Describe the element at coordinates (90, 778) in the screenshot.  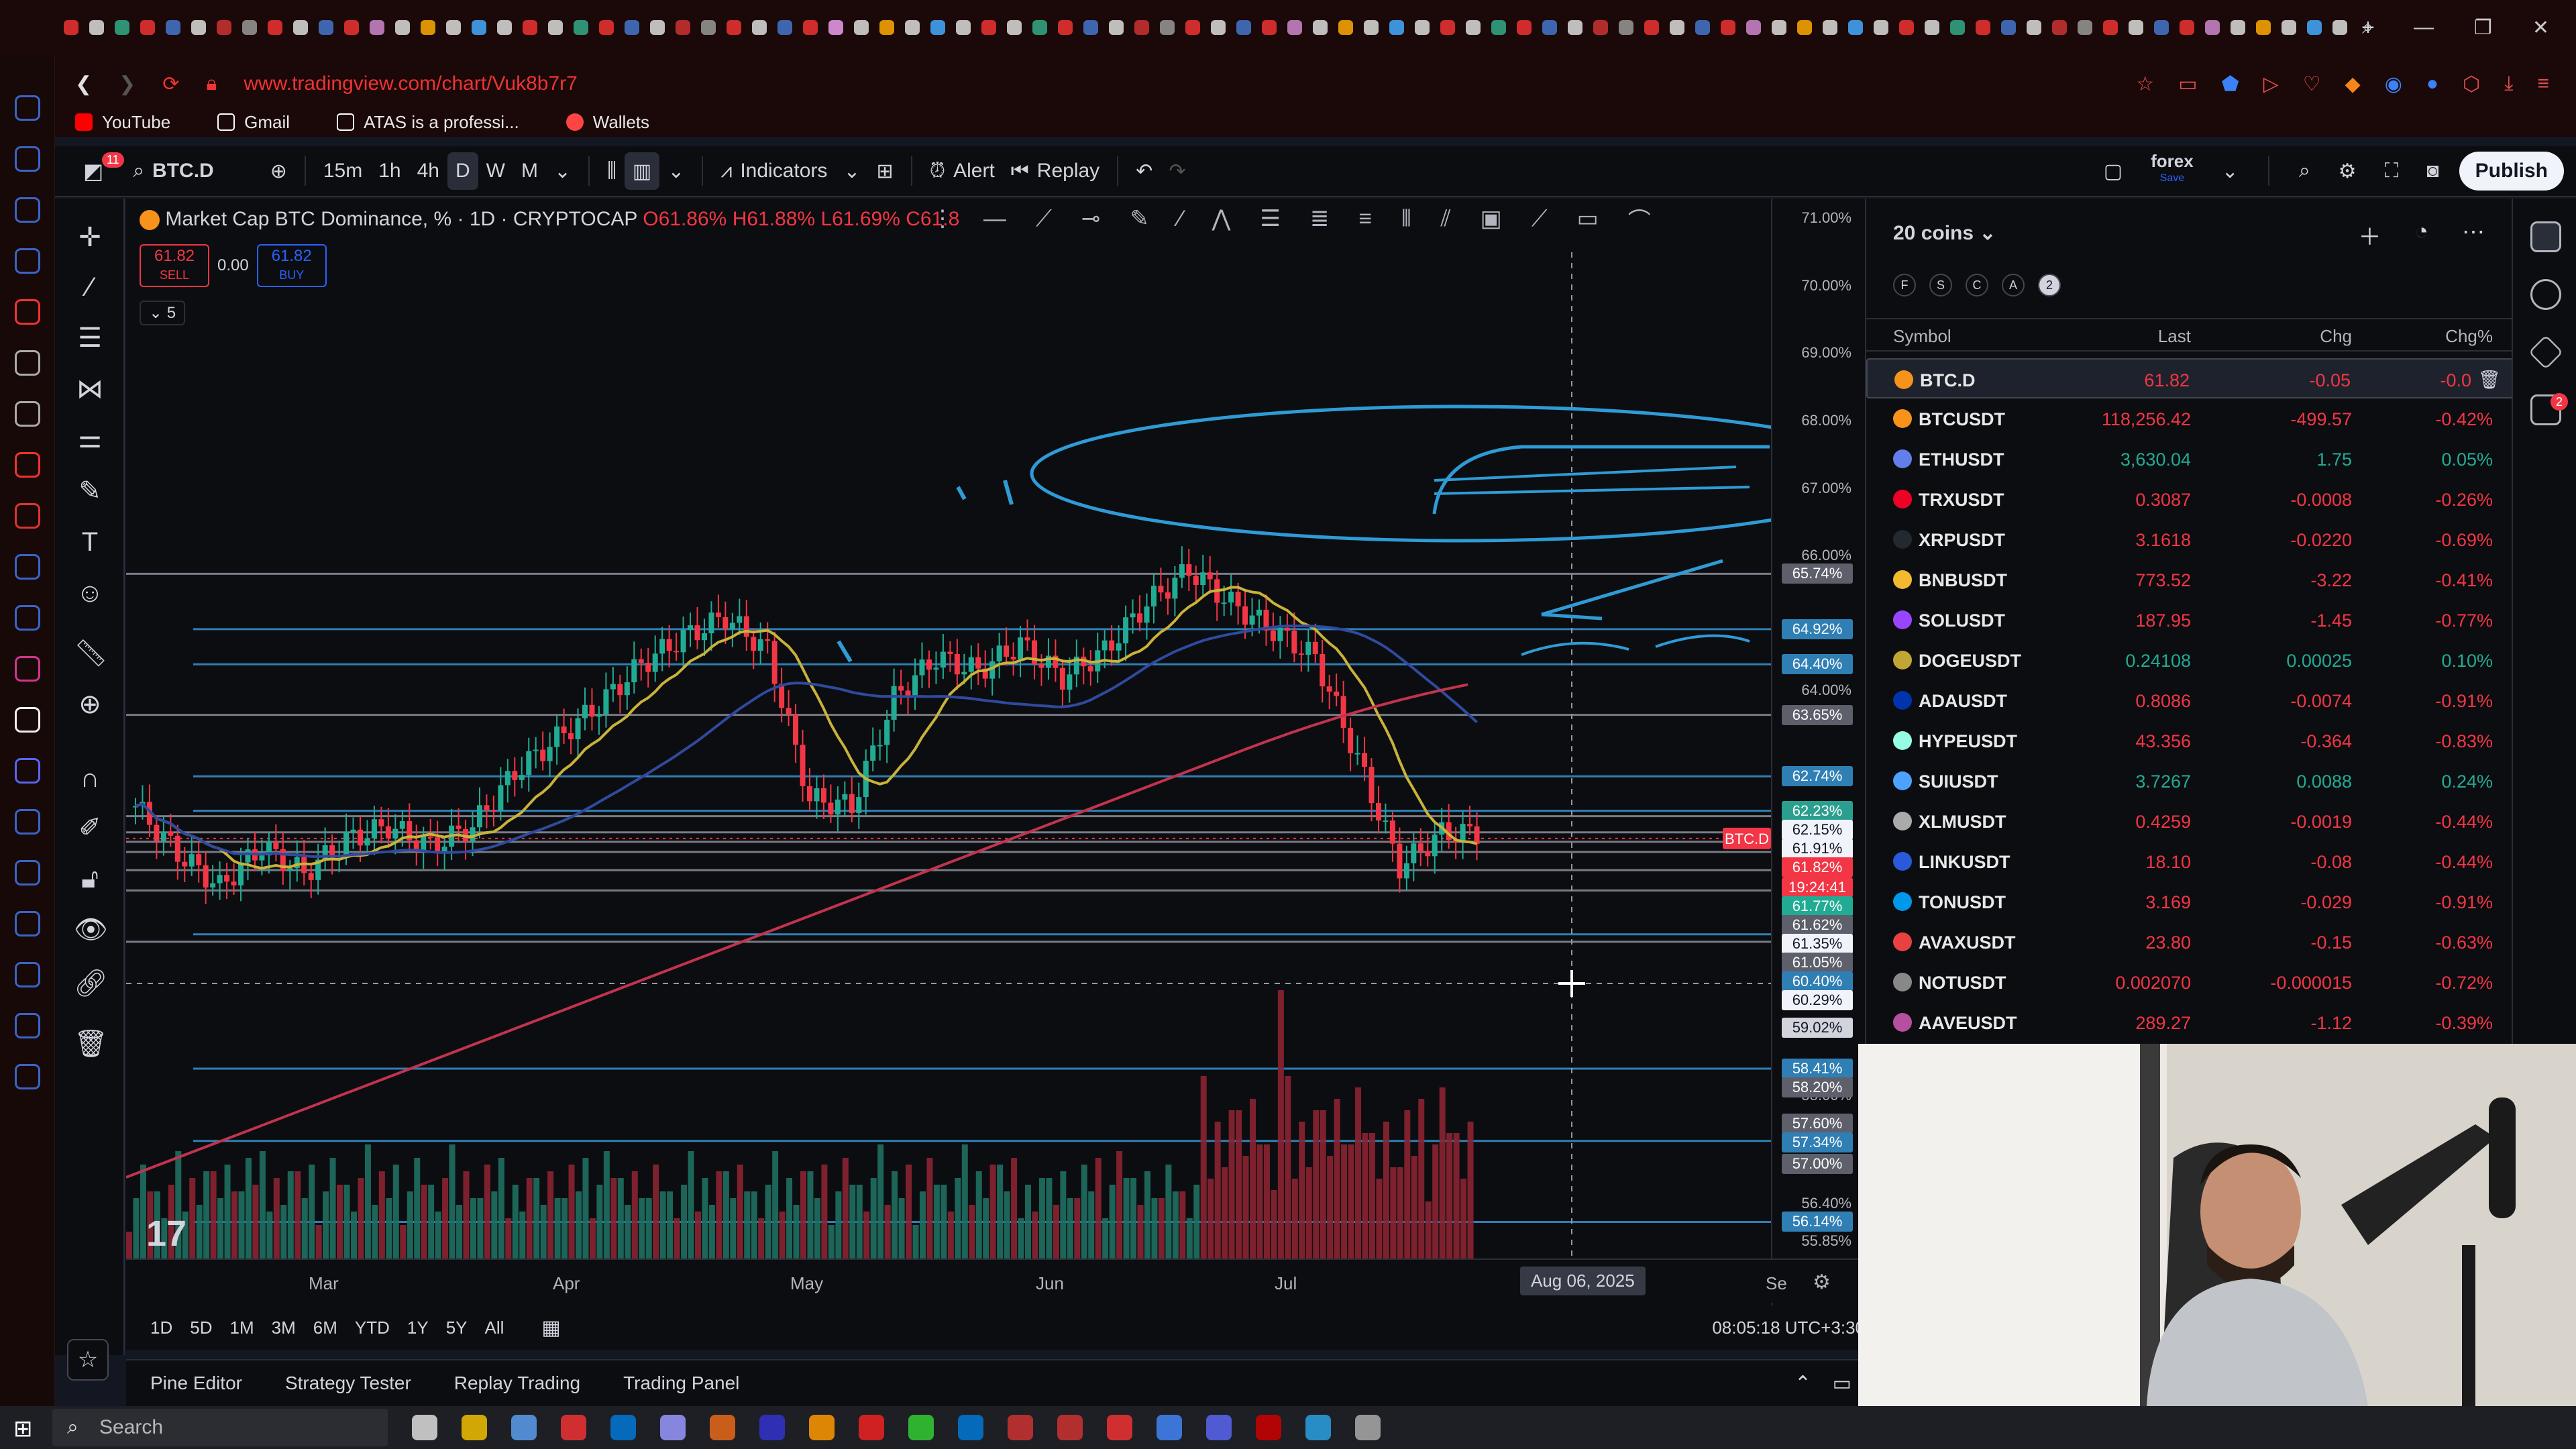
I see `magnet-icon: ∩` at that location.